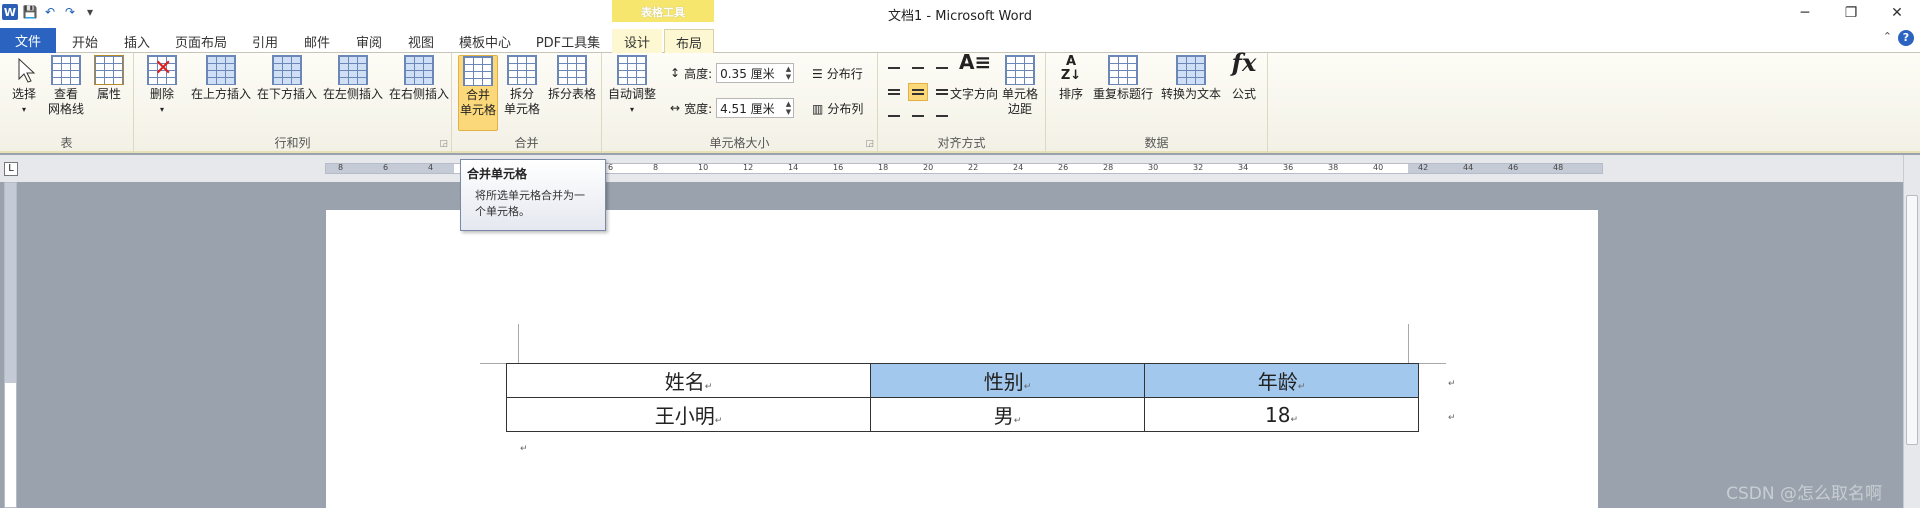  What do you see at coordinates (485, 41) in the screenshot?
I see `tab-template-center: 模板中心` at bounding box center [485, 41].